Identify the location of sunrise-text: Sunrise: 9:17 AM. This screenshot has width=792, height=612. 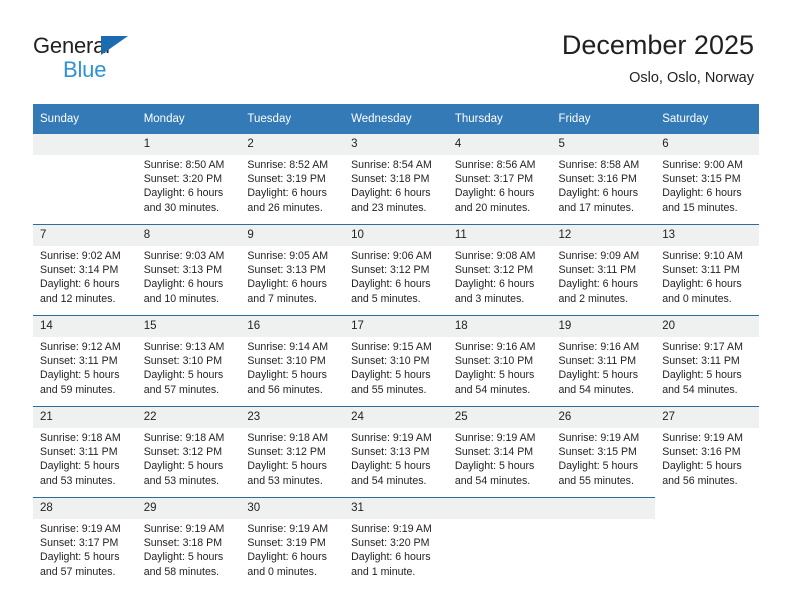
(702, 347).